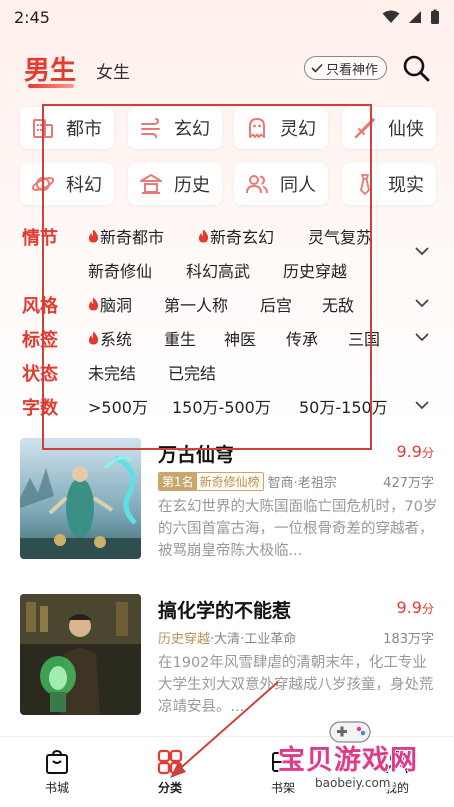  Describe the element at coordinates (348, 760) in the screenshot. I see `watermark-text: 宝贝游戏网` at that location.